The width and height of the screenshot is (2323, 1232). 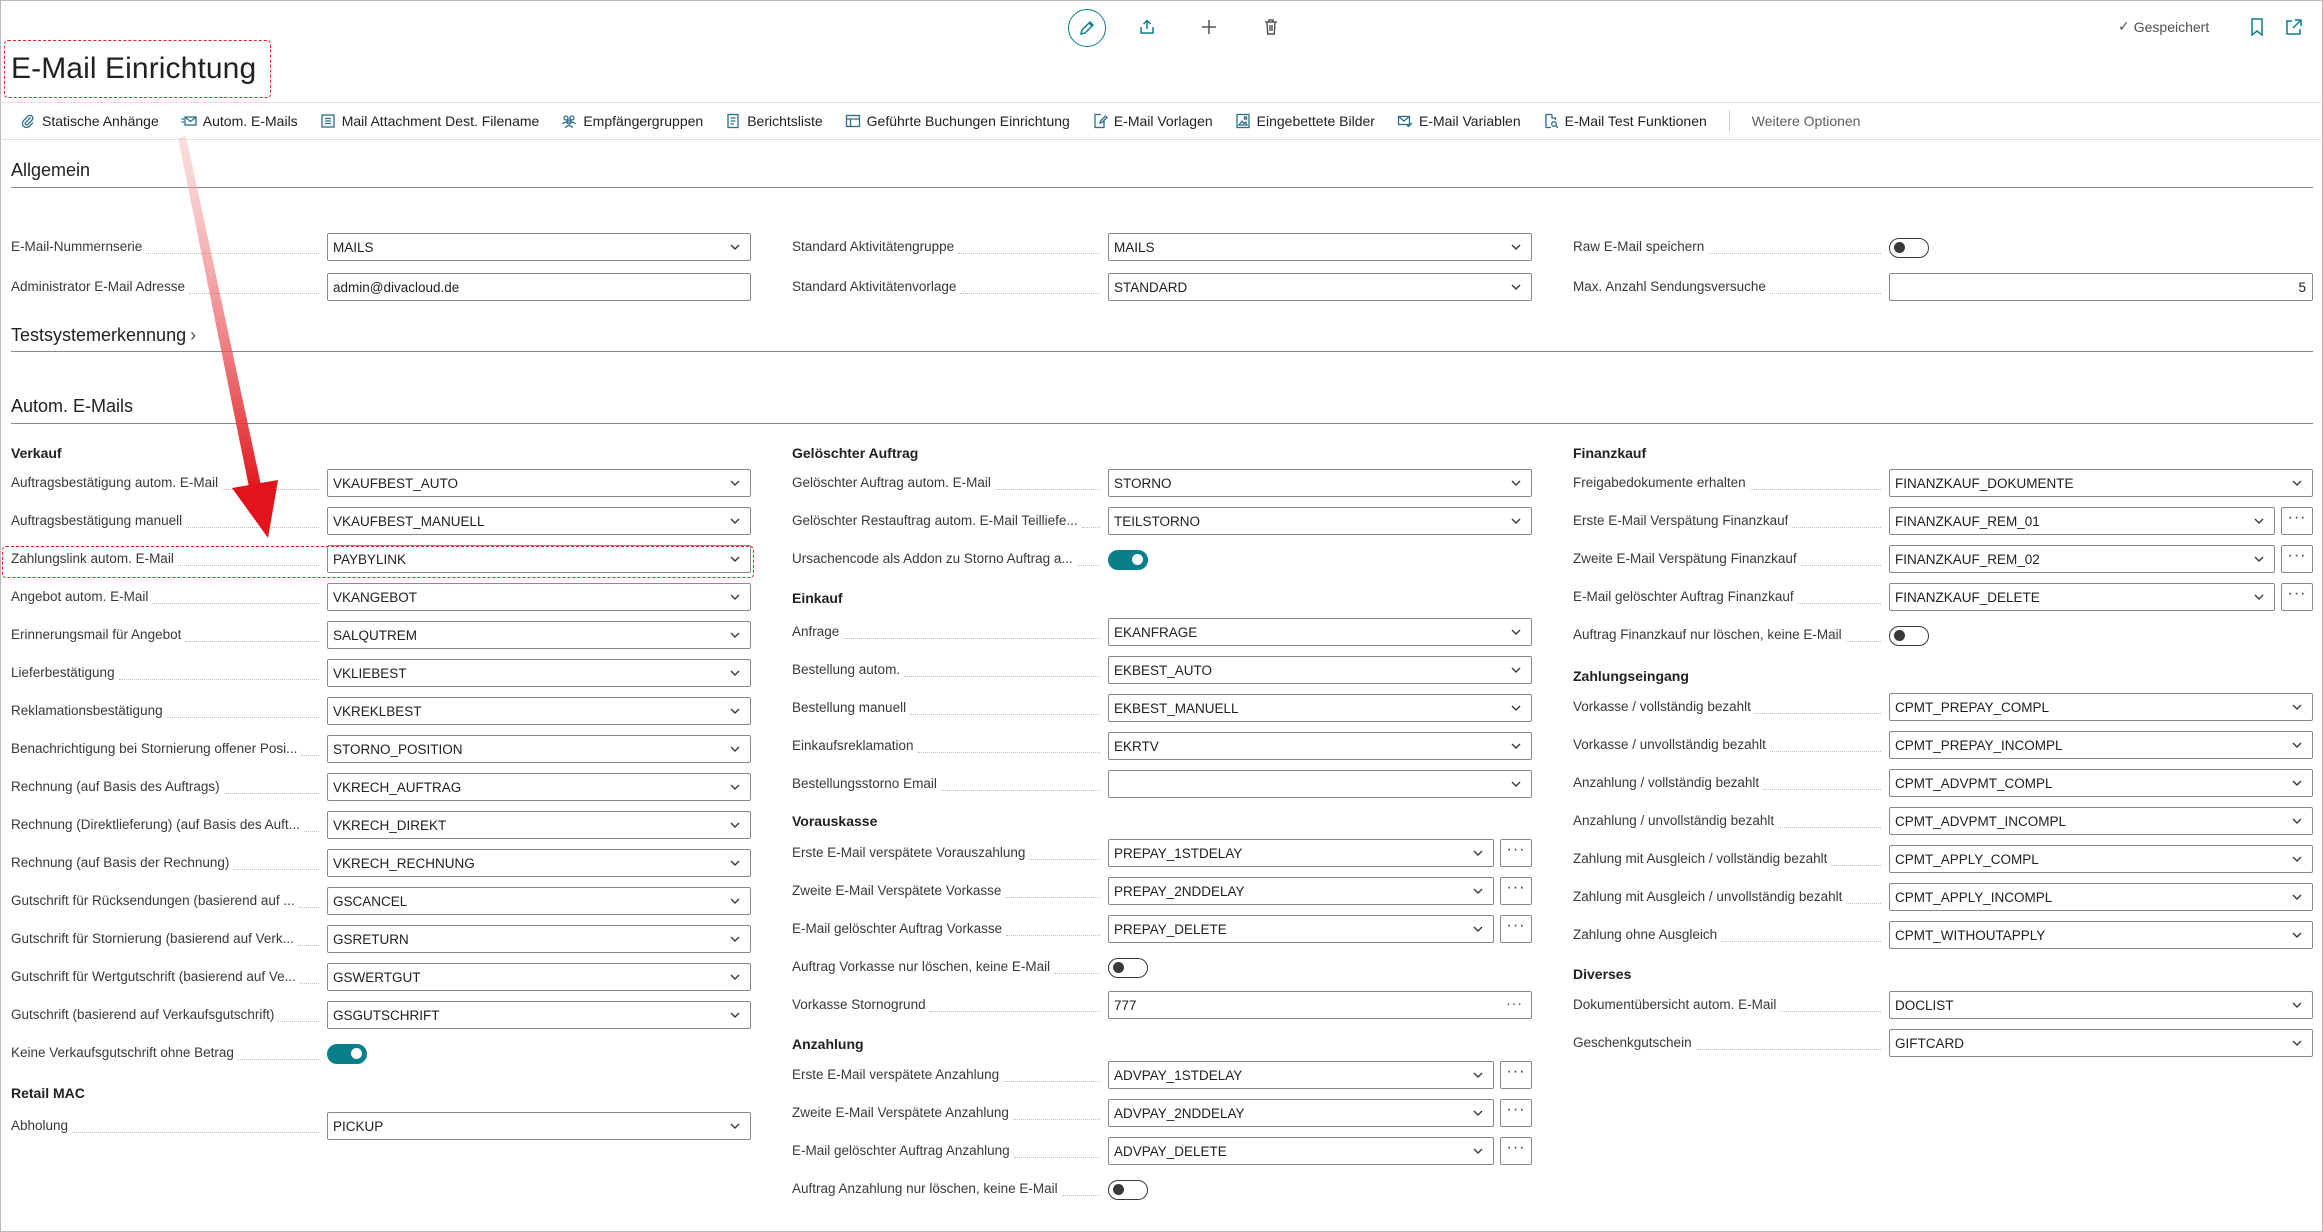 I want to click on toolbar-guided-bookings: Geführte Buchungen Einrichtung, so click(x=957, y=121).